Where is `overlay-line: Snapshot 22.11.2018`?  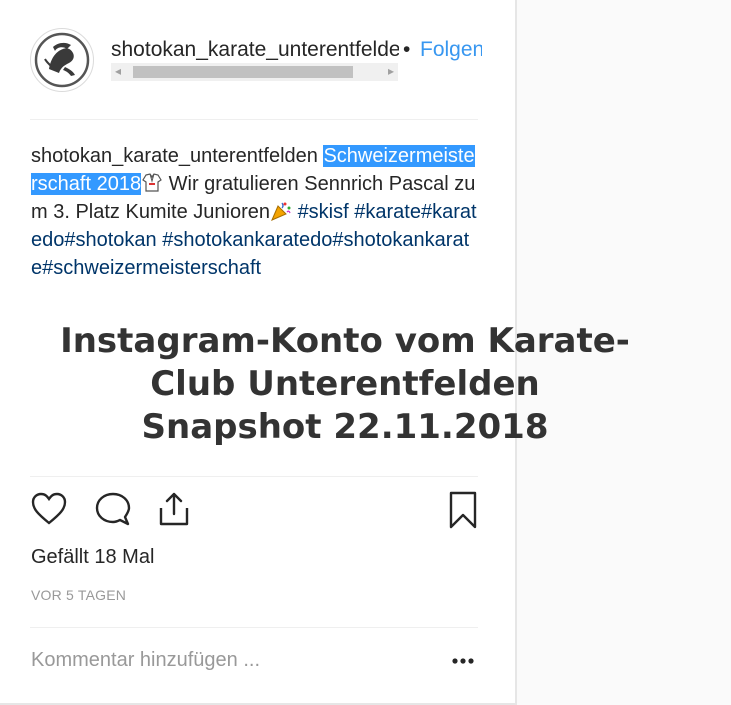
overlay-line: Snapshot 22.11.2018 is located at coordinates (345, 427).